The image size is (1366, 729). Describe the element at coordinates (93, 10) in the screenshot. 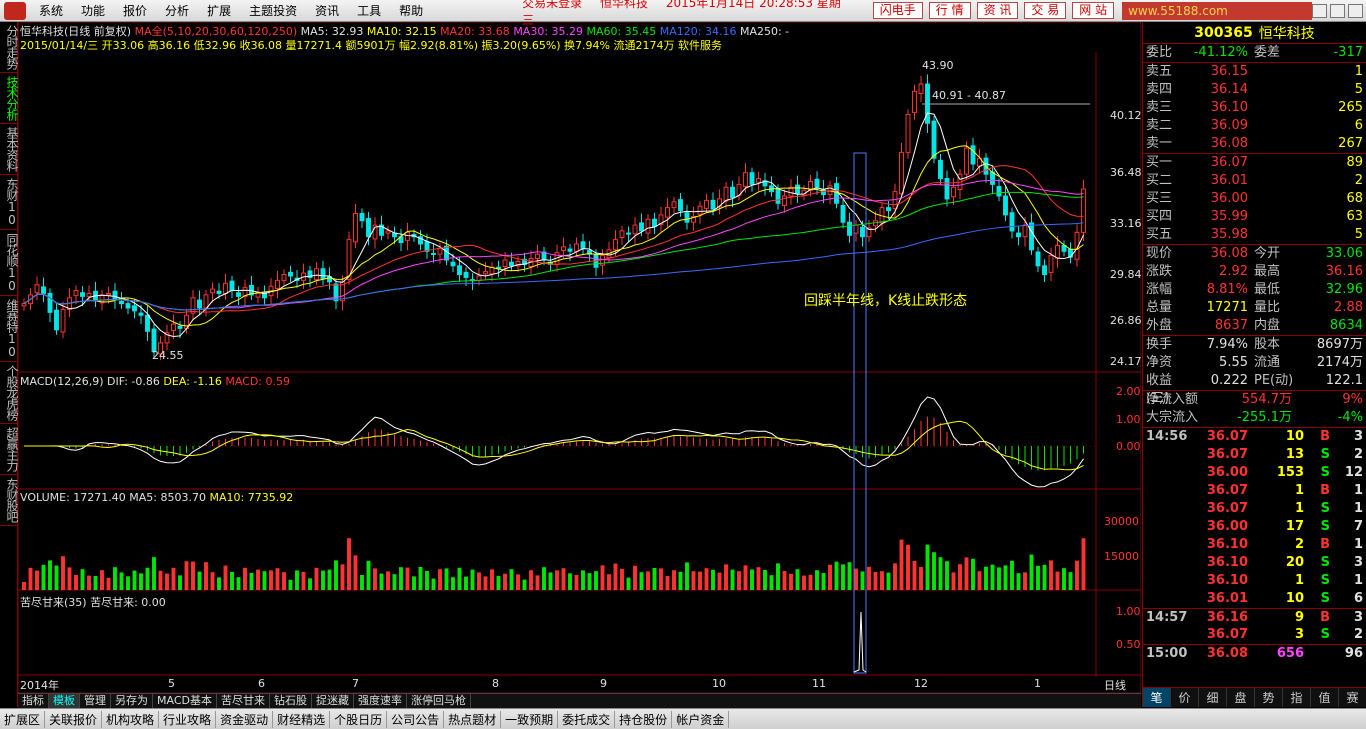

I see `menu-item-function: 功能` at that location.